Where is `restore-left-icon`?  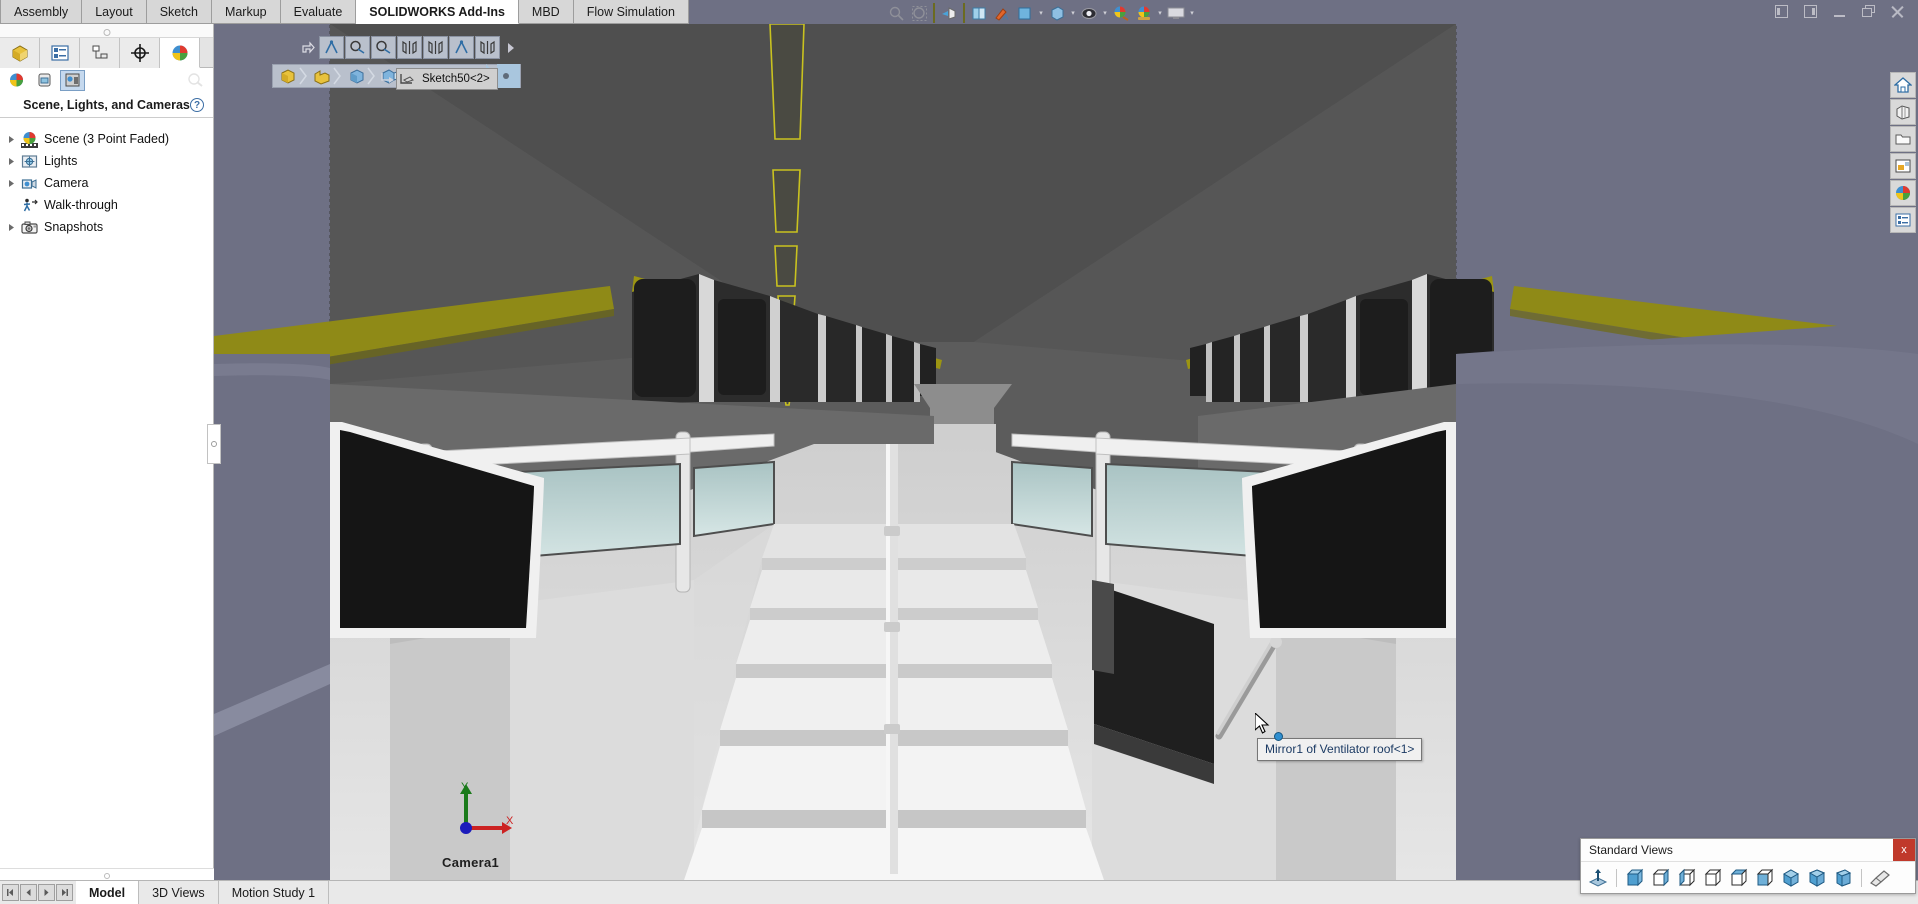 restore-left-icon is located at coordinates (1782, 12).